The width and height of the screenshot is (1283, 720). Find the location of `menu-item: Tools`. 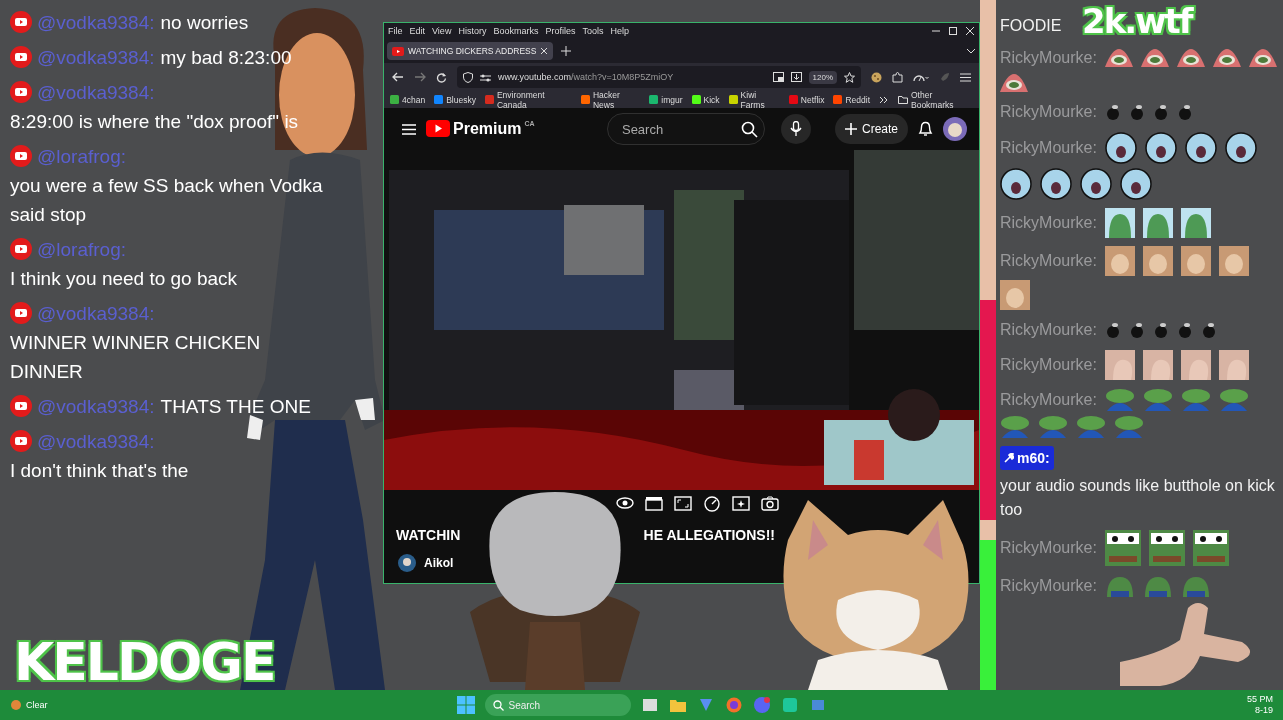

menu-item: Tools is located at coordinates (593, 31).